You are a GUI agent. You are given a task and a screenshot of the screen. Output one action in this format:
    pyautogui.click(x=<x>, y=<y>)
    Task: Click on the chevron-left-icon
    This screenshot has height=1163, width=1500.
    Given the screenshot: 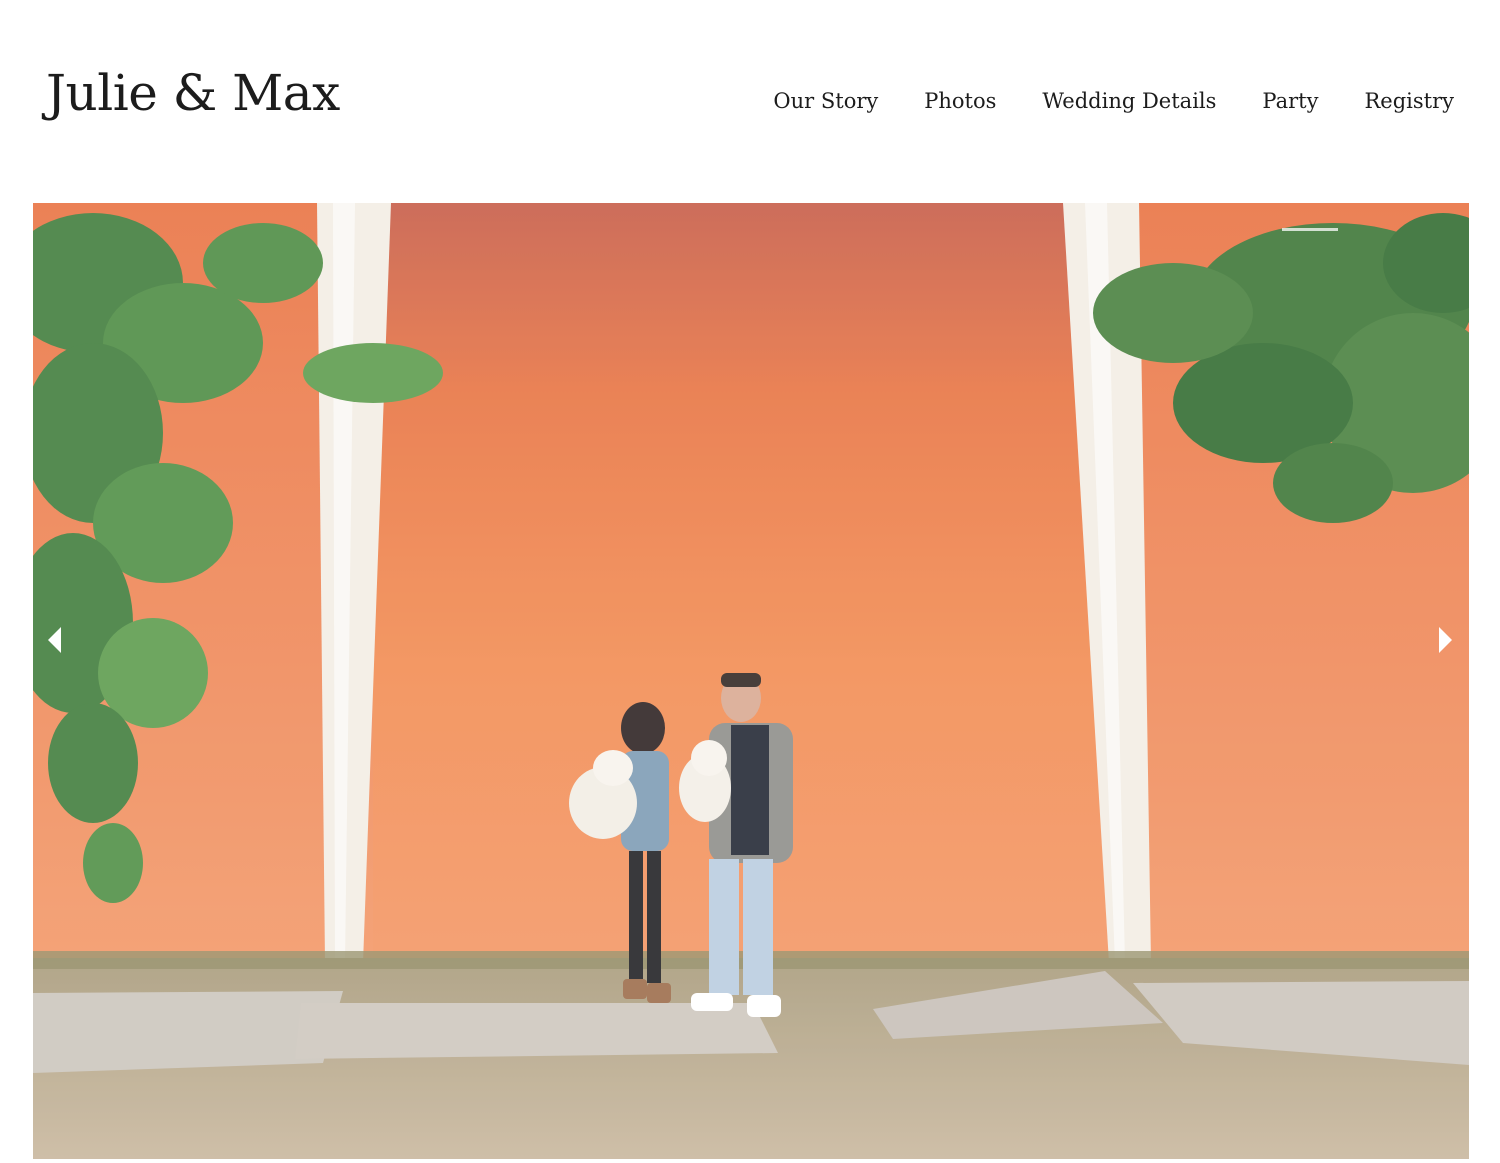 What is the action you would take?
    pyautogui.click(x=55, y=642)
    